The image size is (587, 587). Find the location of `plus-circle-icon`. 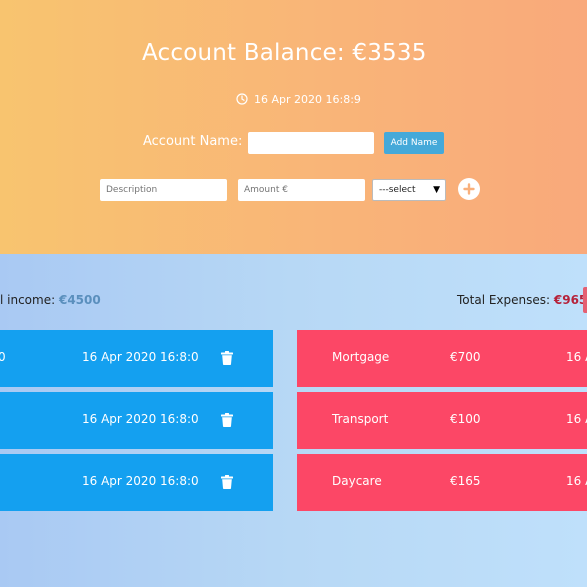

plus-circle-icon is located at coordinates (469, 189).